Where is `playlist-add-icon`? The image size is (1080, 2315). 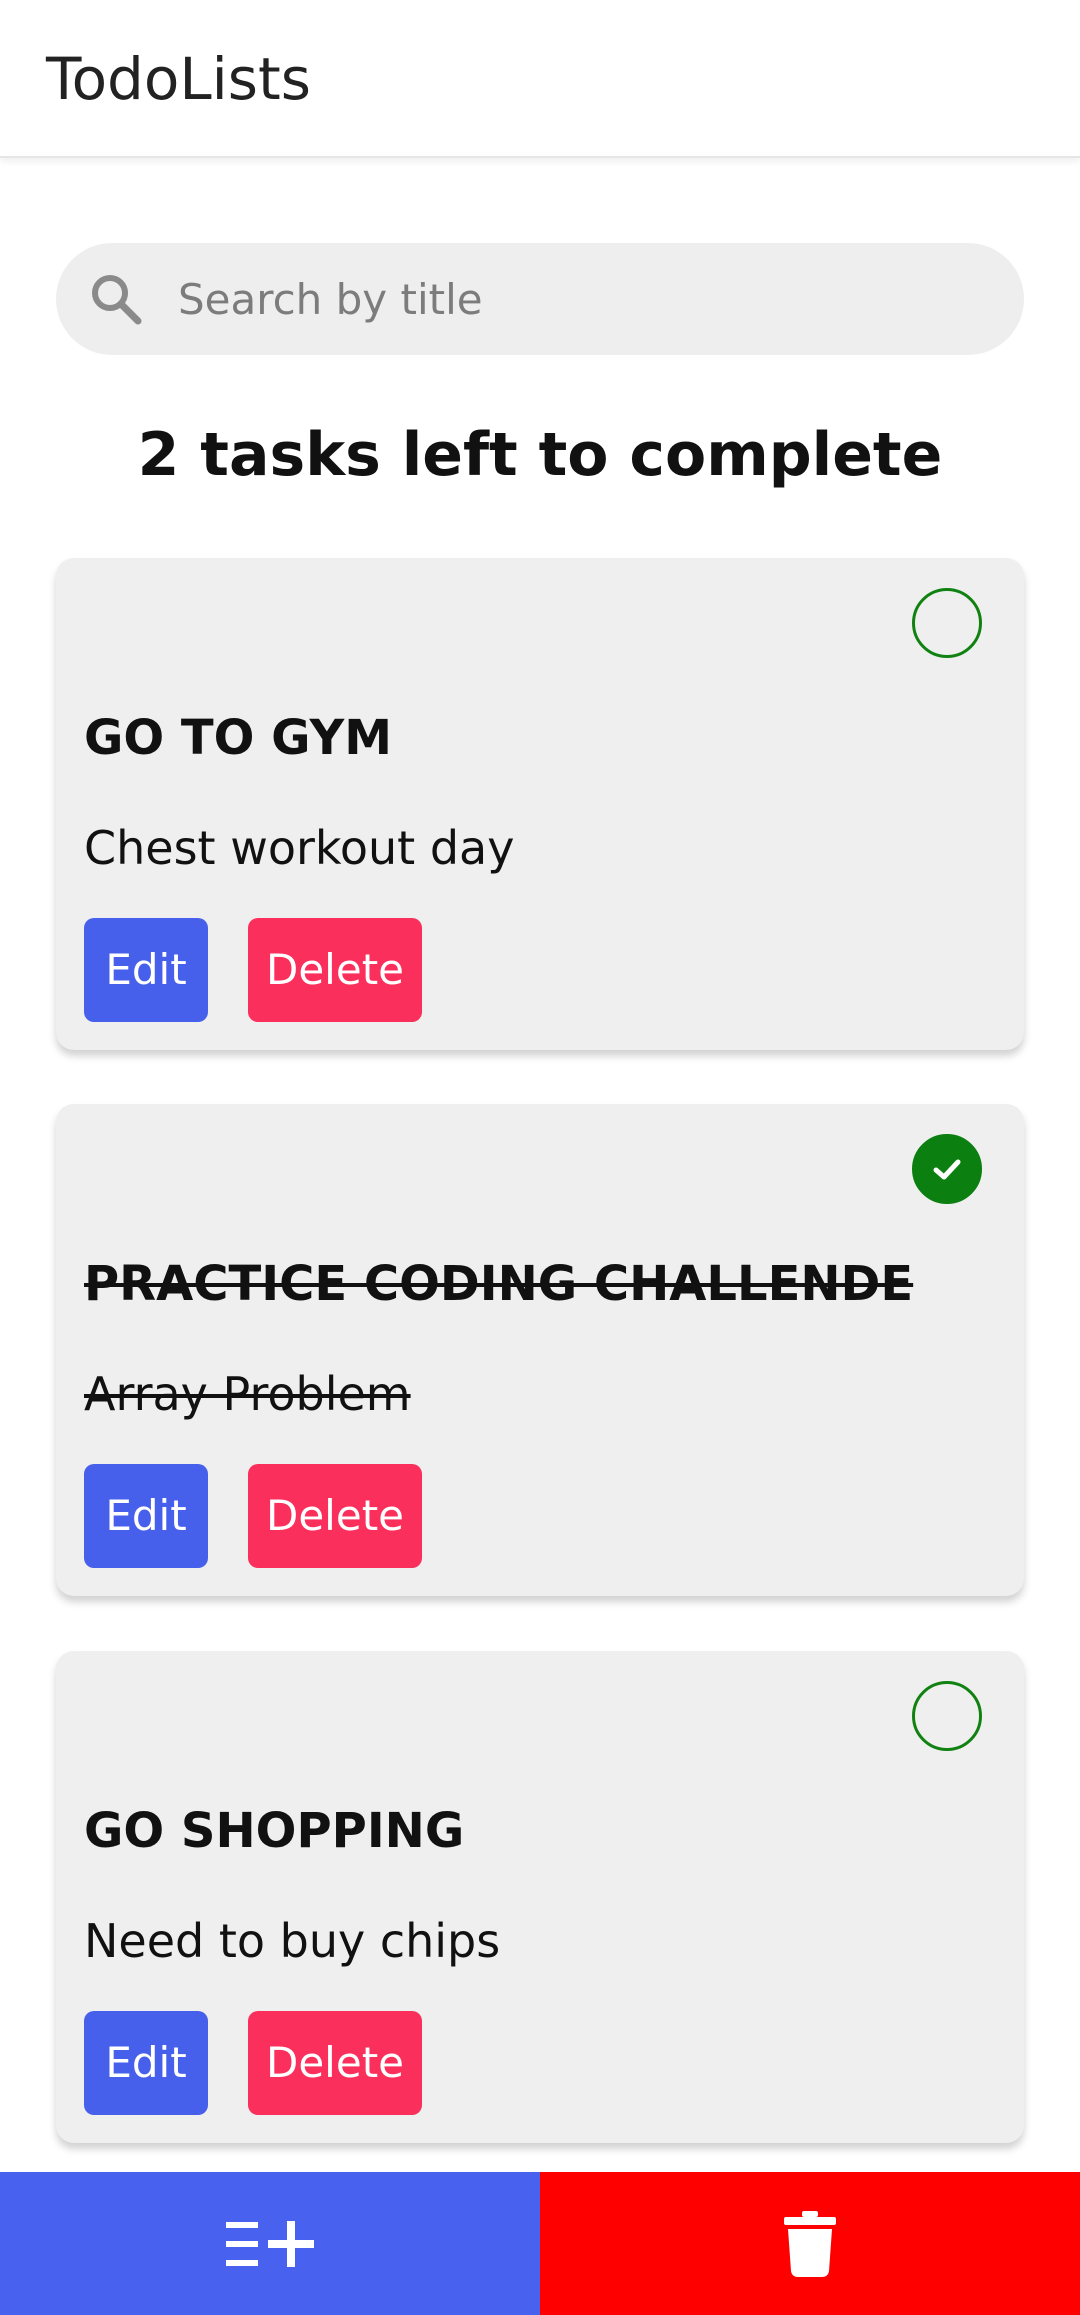
playlist-add-icon is located at coordinates (270, 2243).